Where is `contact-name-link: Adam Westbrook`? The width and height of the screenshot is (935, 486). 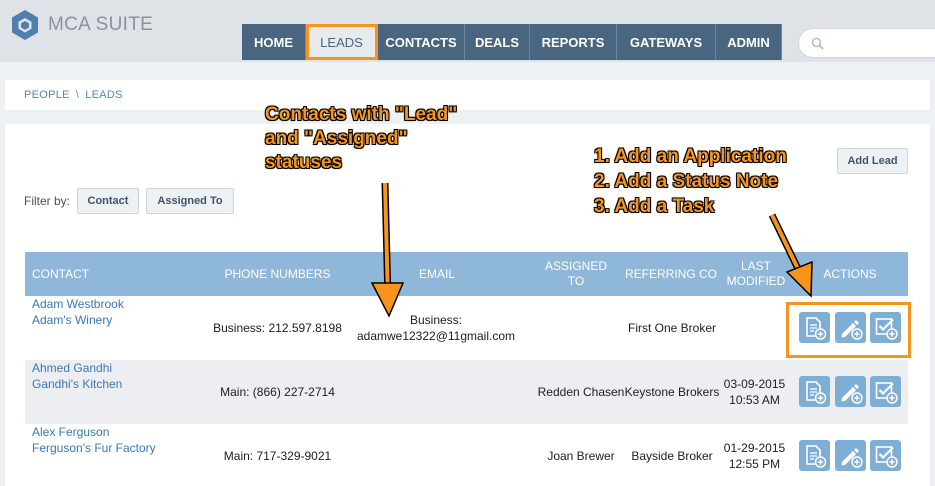
contact-name-link: Adam Westbrook is located at coordinates (78, 304).